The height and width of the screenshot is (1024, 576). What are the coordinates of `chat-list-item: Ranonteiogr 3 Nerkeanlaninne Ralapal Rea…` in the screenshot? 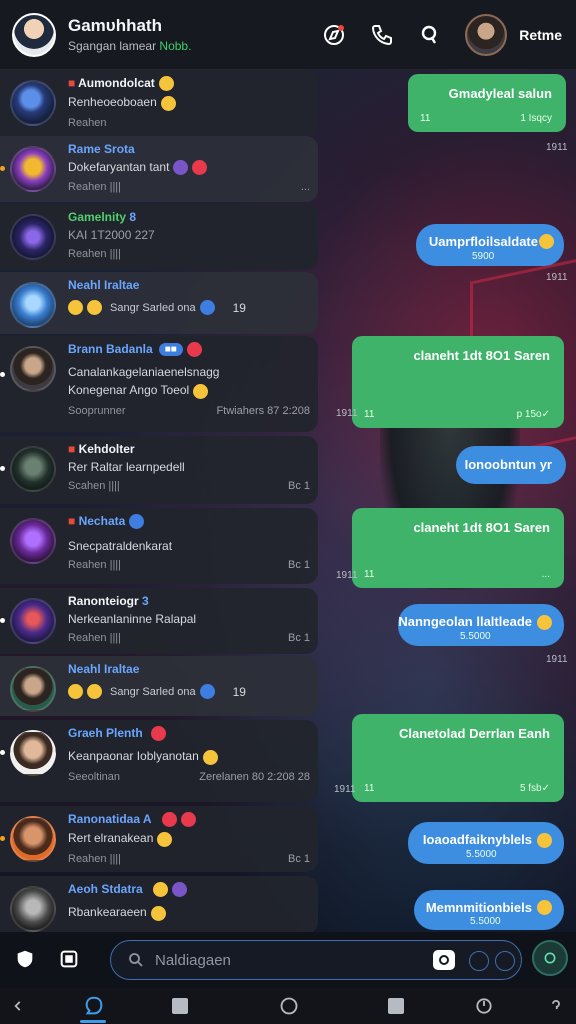 It's located at (159, 621).